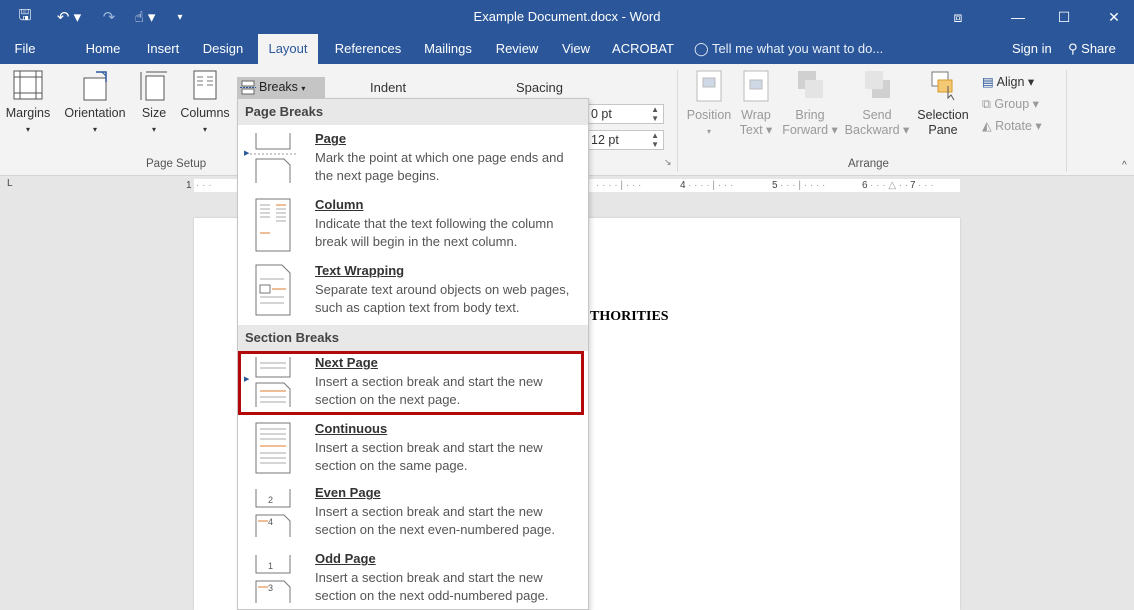 The height and width of the screenshot is (610, 1134). Describe the element at coordinates (943, 86) in the screenshot. I see `selection-pane-icon` at that location.